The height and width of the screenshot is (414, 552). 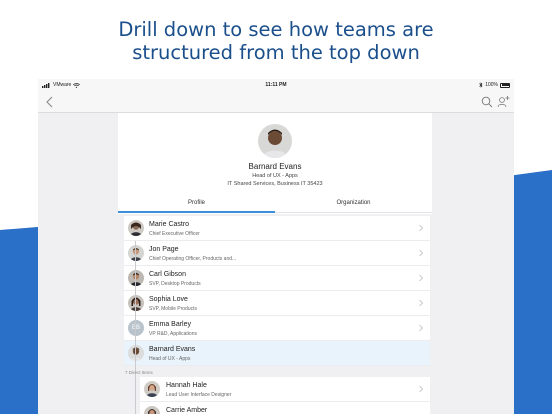 What do you see at coordinates (285, 389) in the screenshot?
I see `list-item: Hannah Hale Lead User Interface Designer` at bounding box center [285, 389].